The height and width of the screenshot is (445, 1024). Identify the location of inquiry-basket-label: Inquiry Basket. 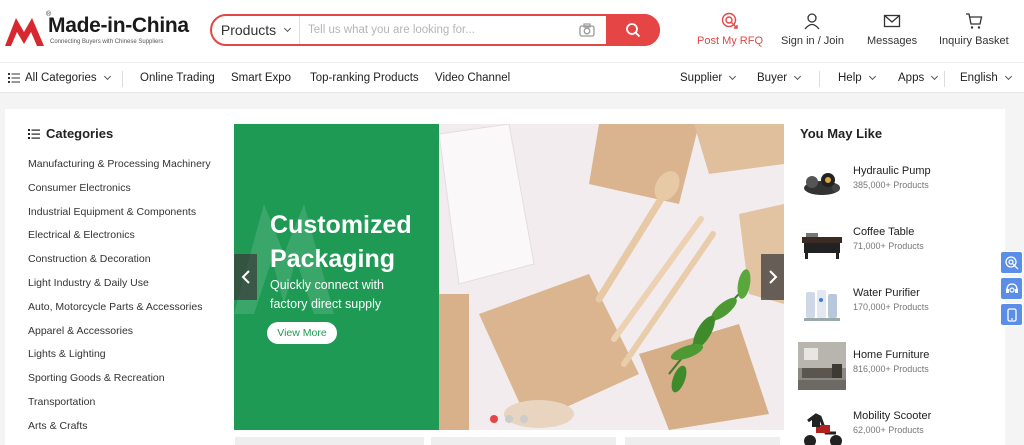
(974, 41).